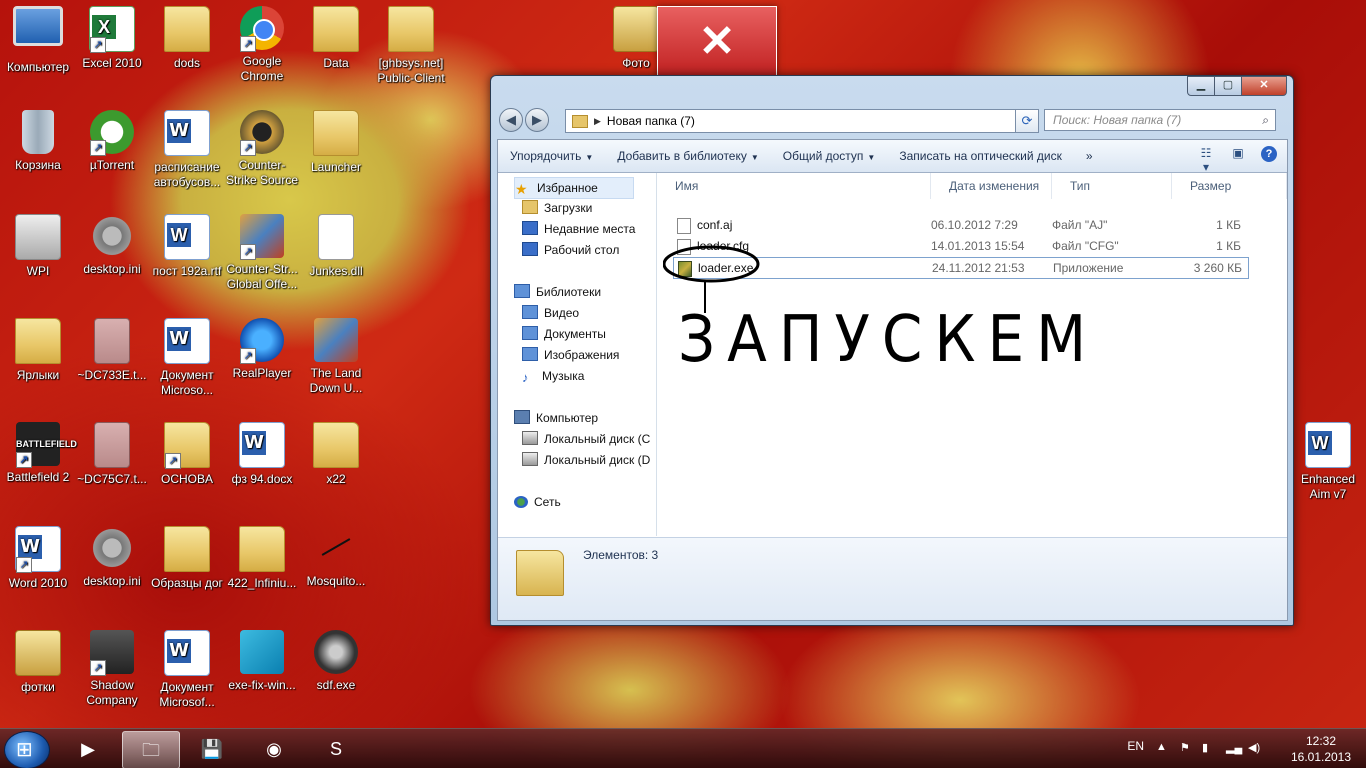 The image size is (1366, 768). I want to click on star-icon: ★, so click(521, 189).